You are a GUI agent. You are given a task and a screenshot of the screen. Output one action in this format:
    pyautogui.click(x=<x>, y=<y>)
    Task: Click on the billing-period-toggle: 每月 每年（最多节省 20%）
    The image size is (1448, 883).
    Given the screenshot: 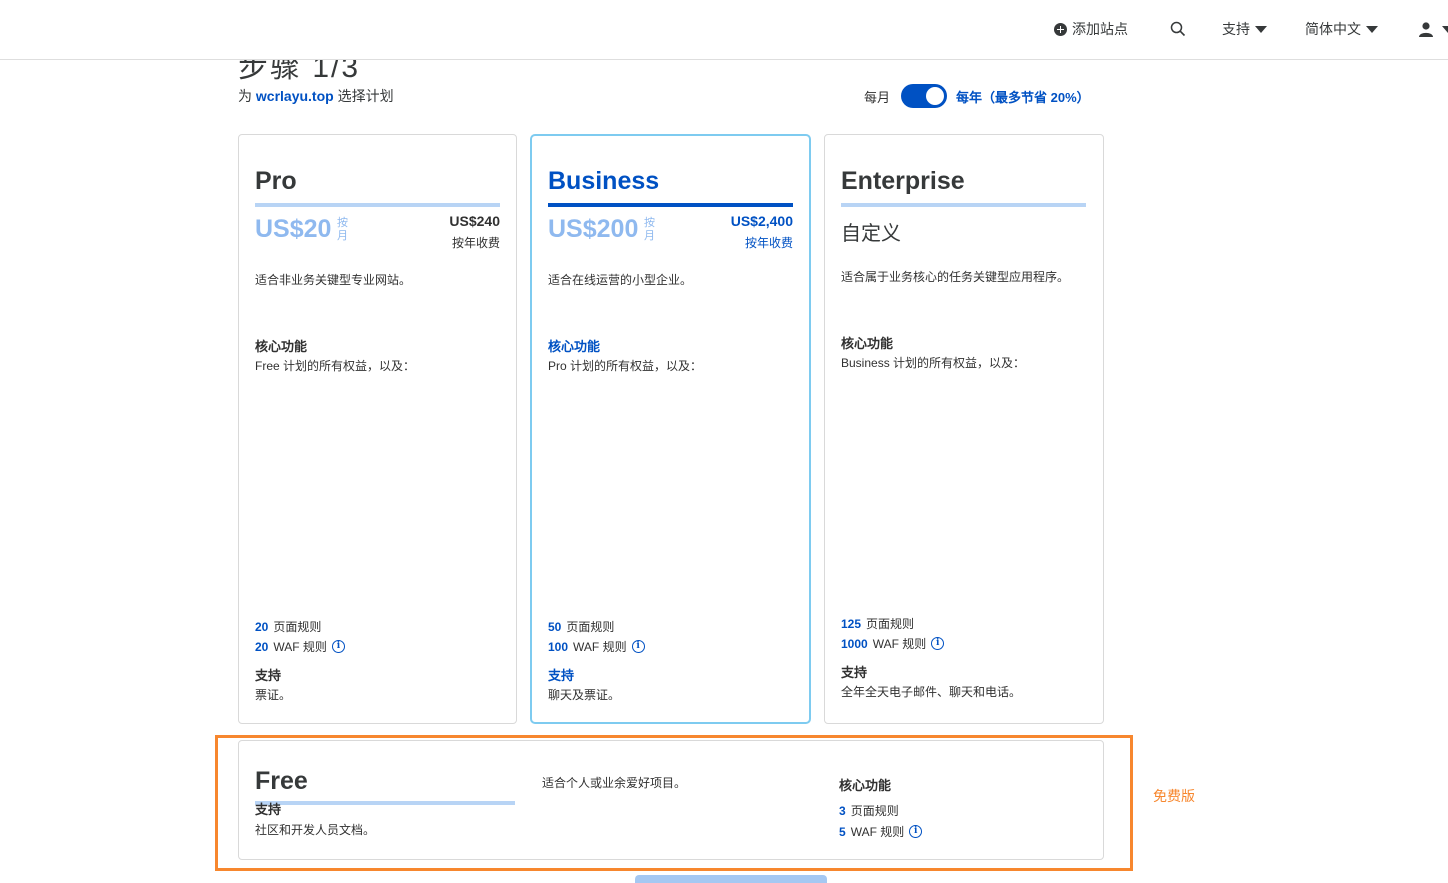 What is the action you would take?
    pyautogui.click(x=977, y=96)
    